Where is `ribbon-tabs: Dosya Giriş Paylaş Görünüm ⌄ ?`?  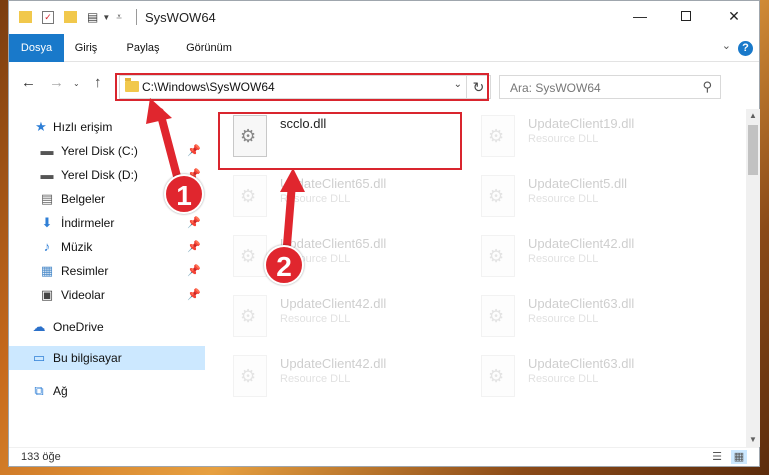 ribbon-tabs: Dosya Giriş Paylaş Görünüm ⌄ ? is located at coordinates (384, 48).